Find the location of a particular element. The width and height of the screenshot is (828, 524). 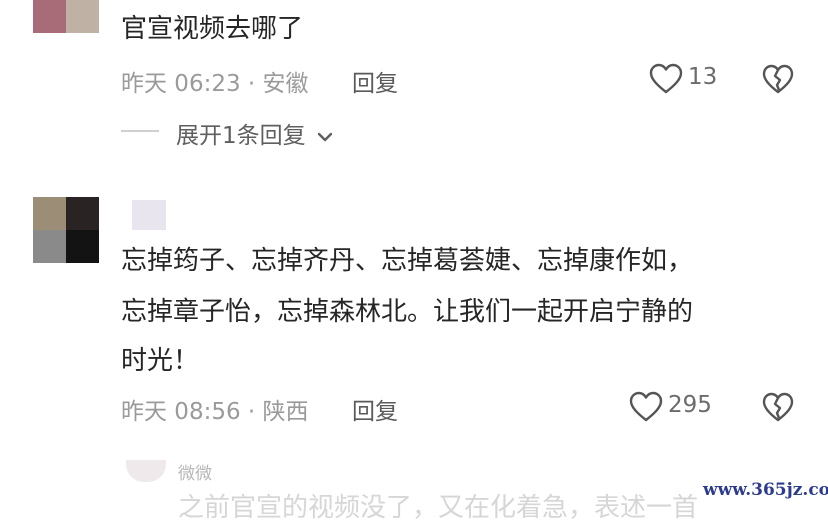

comment-meta: 昨天 08:56 · 陕西 is located at coordinates (215, 412).